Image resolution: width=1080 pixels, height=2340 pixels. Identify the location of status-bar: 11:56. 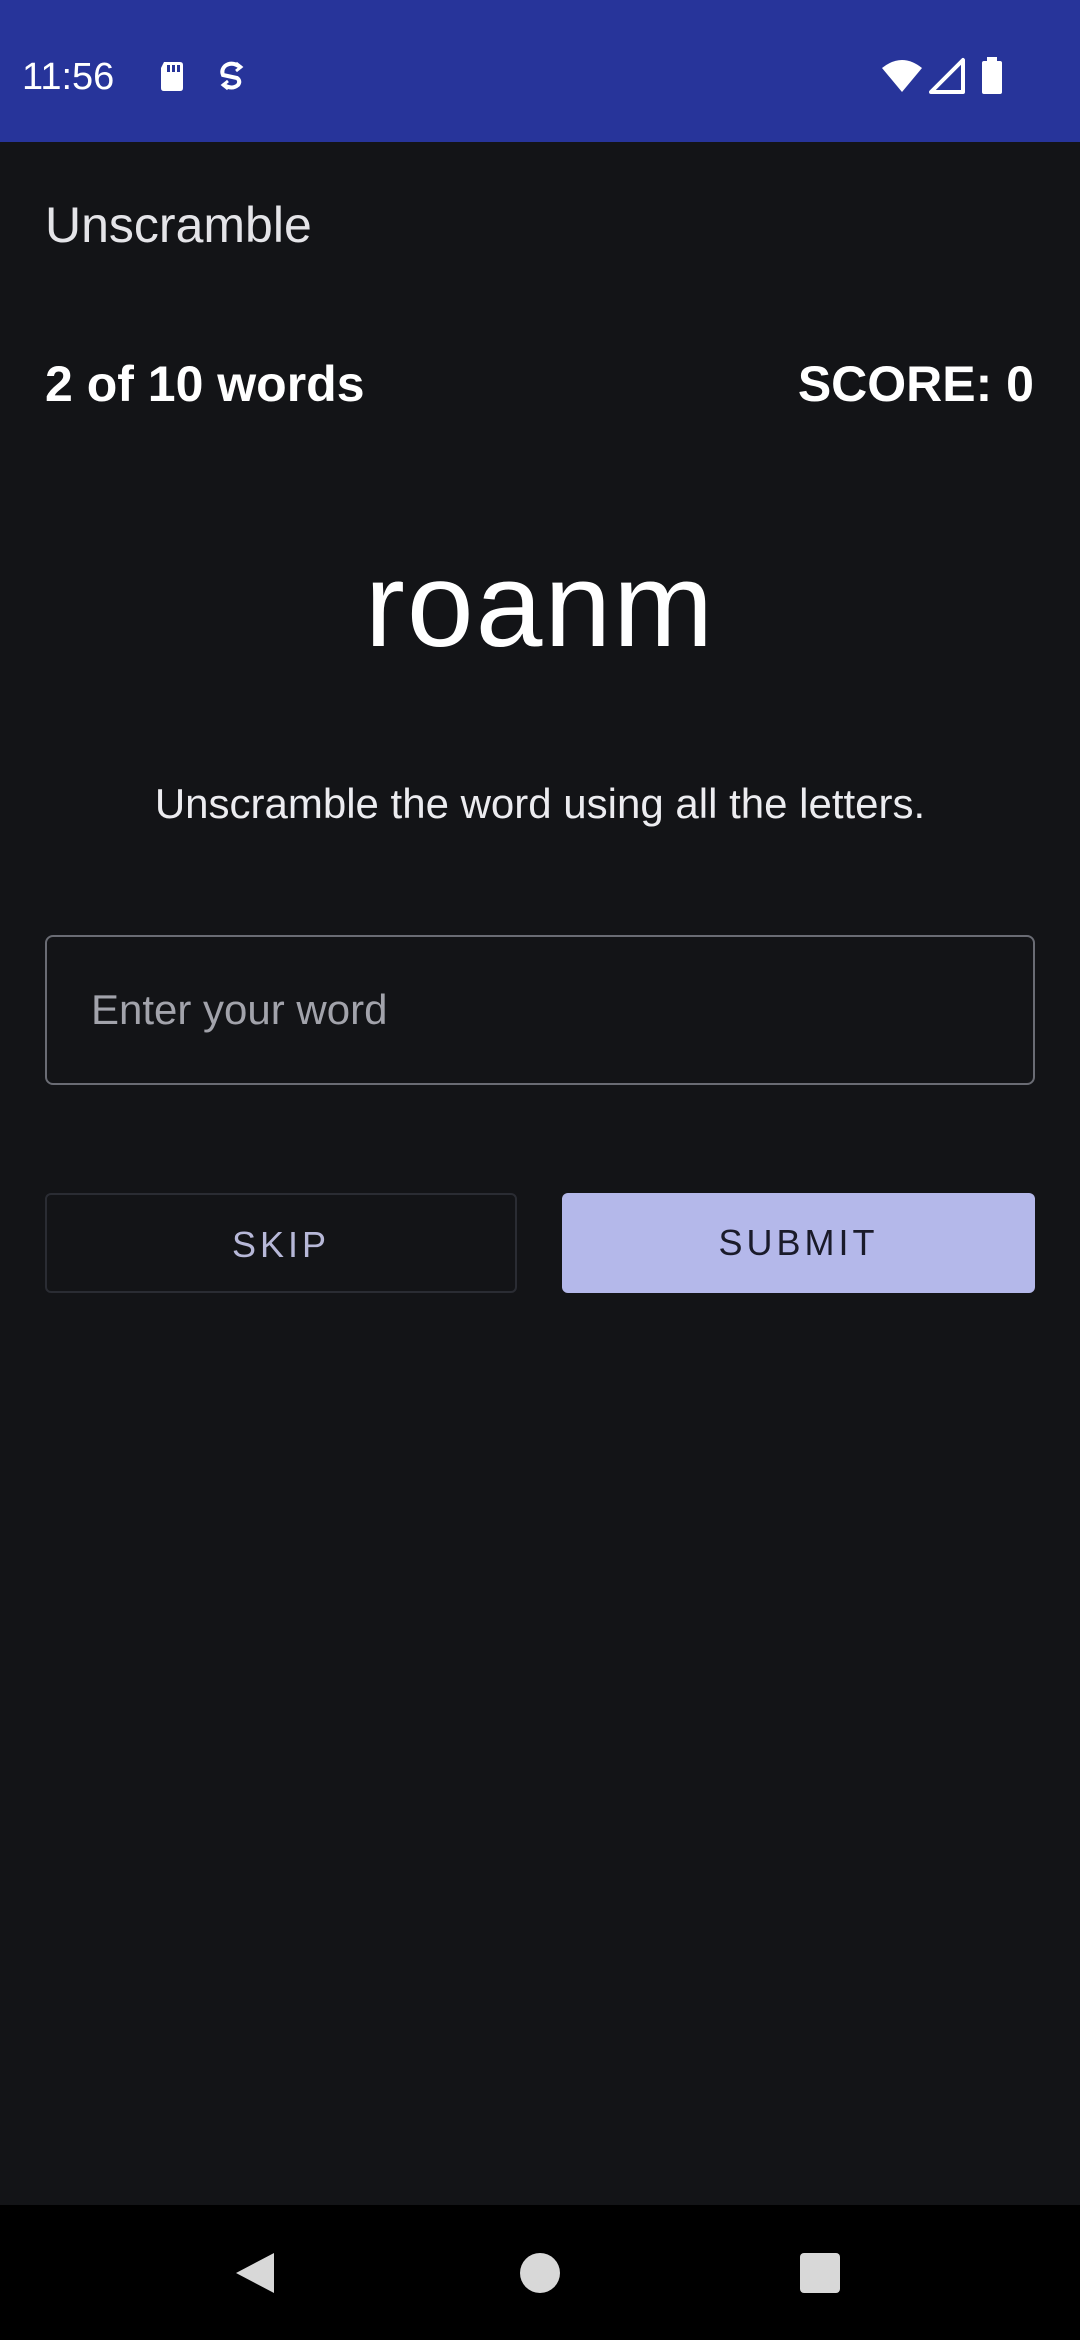
(540, 71).